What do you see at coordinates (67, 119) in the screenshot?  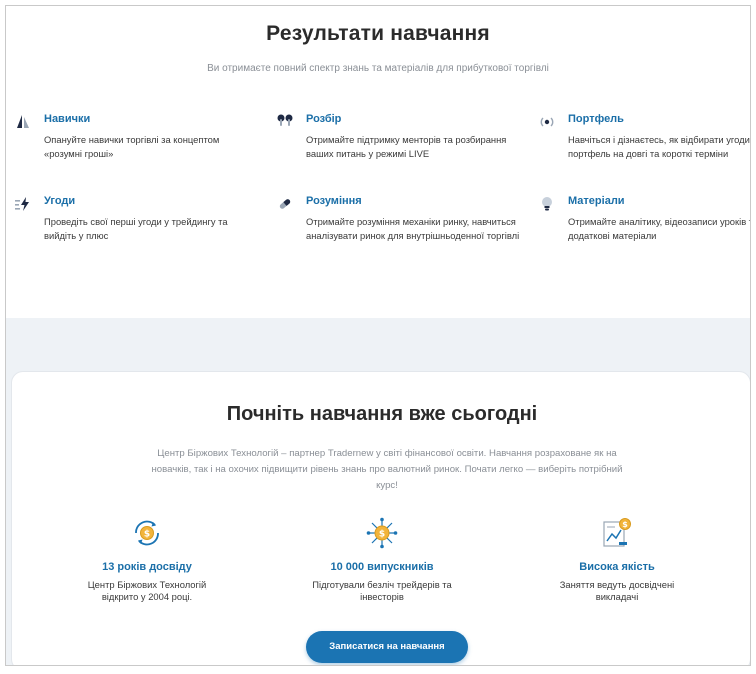 I see `feature-title: Навички` at bounding box center [67, 119].